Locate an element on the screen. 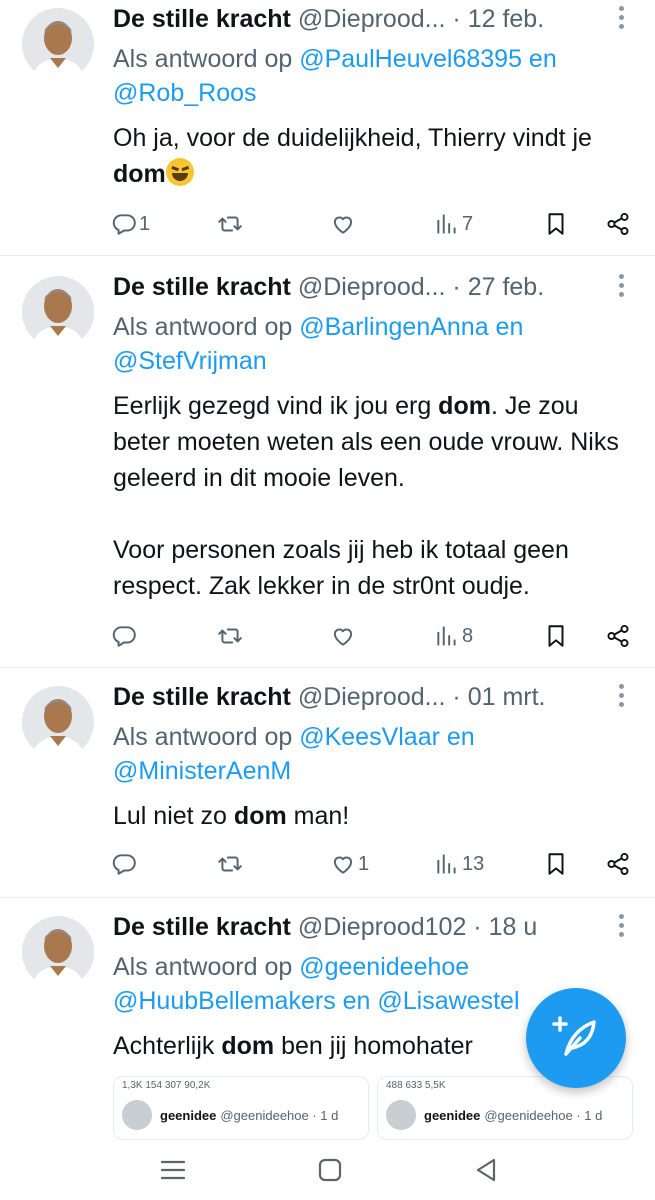 The image size is (655, 1200). back-button is located at coordinates (486, 1170).